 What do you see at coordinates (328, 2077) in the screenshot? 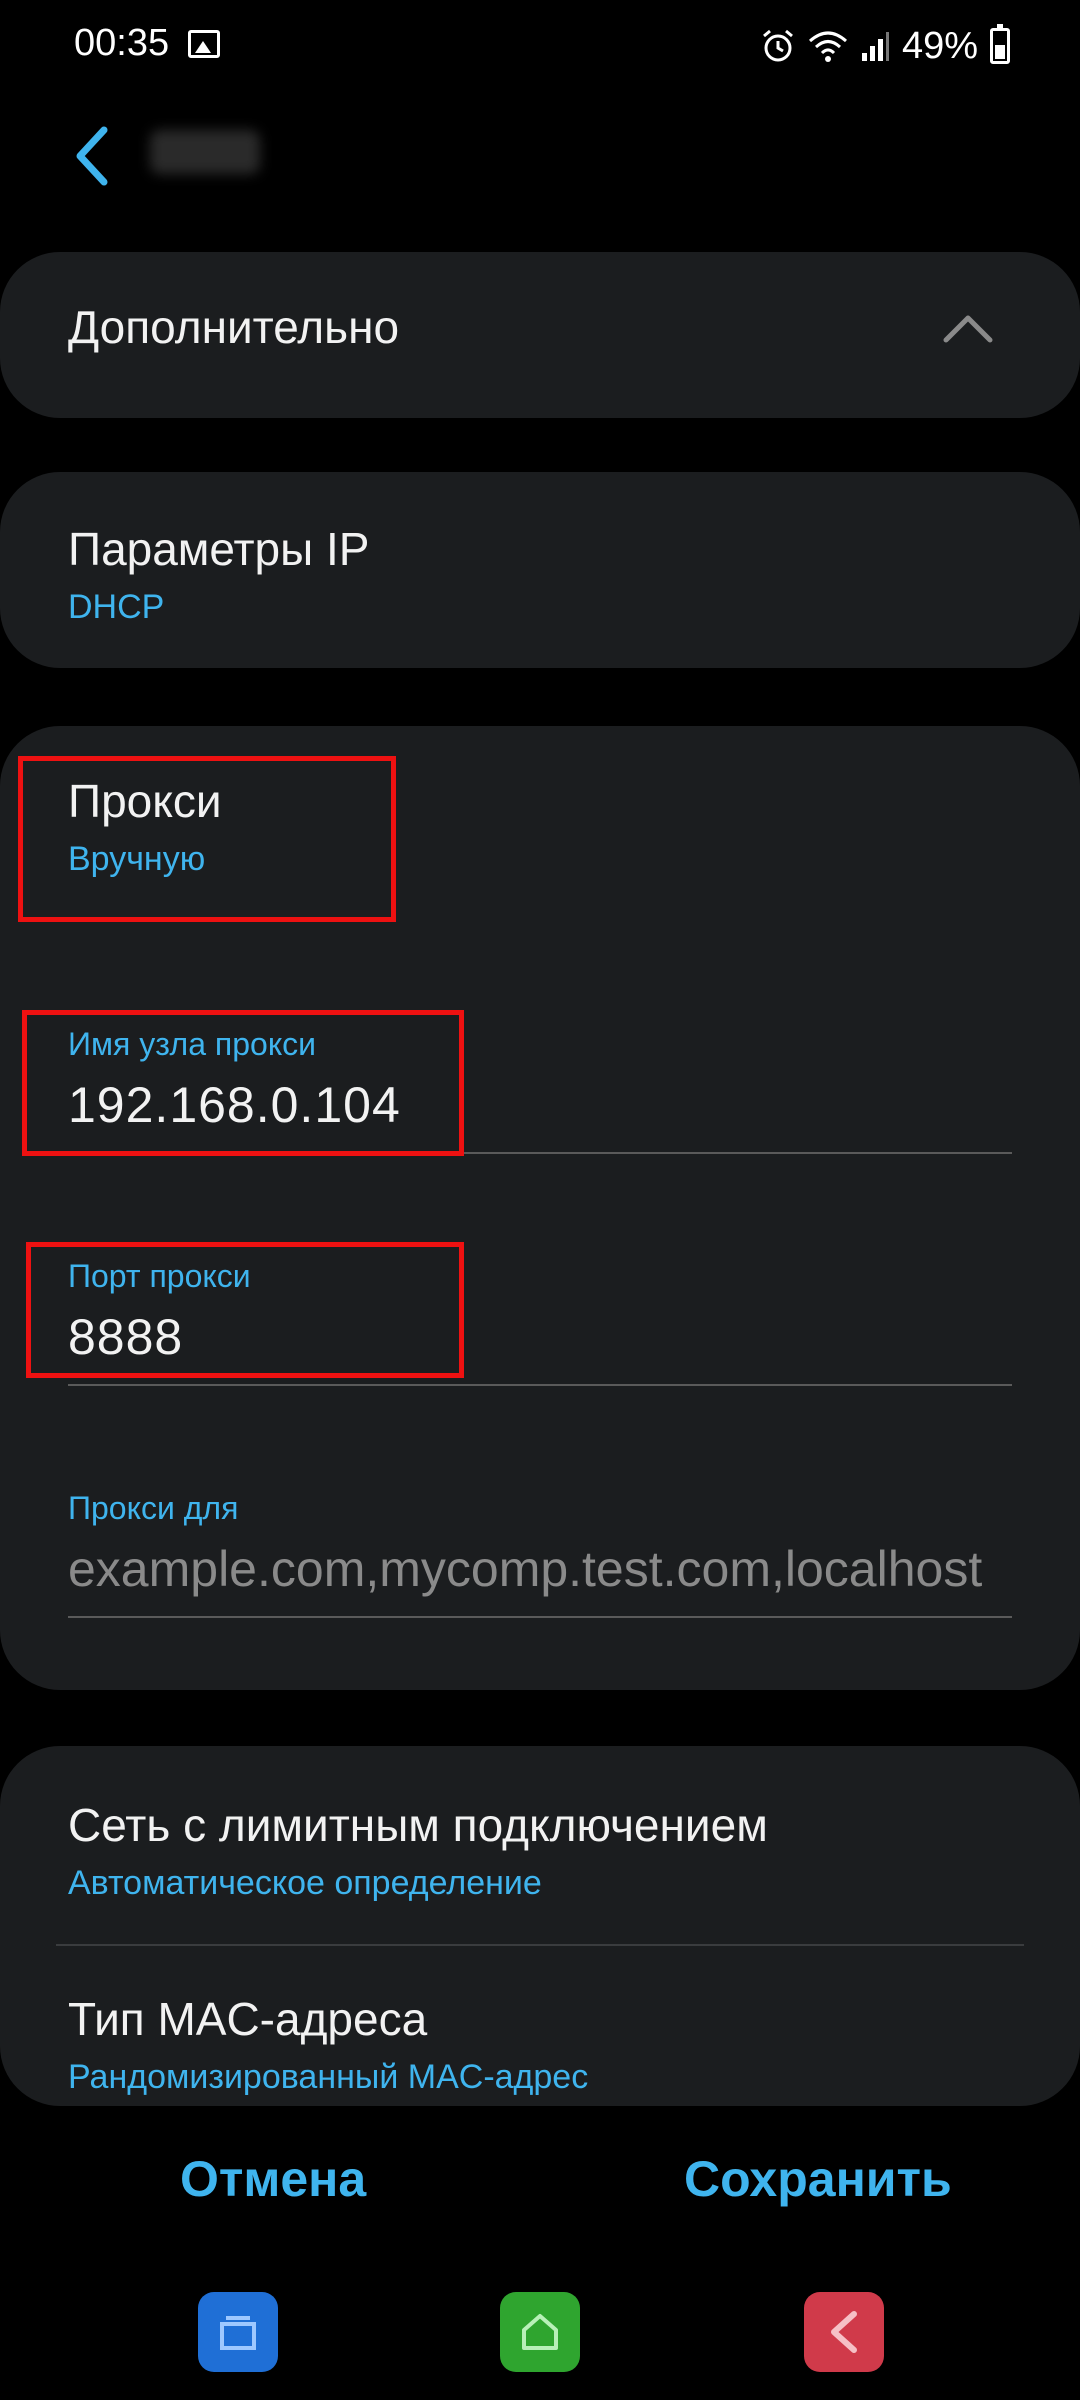
I see `mac-type-value: Рандомизированный MAC-адрес` at bounding box center [328, 2077].